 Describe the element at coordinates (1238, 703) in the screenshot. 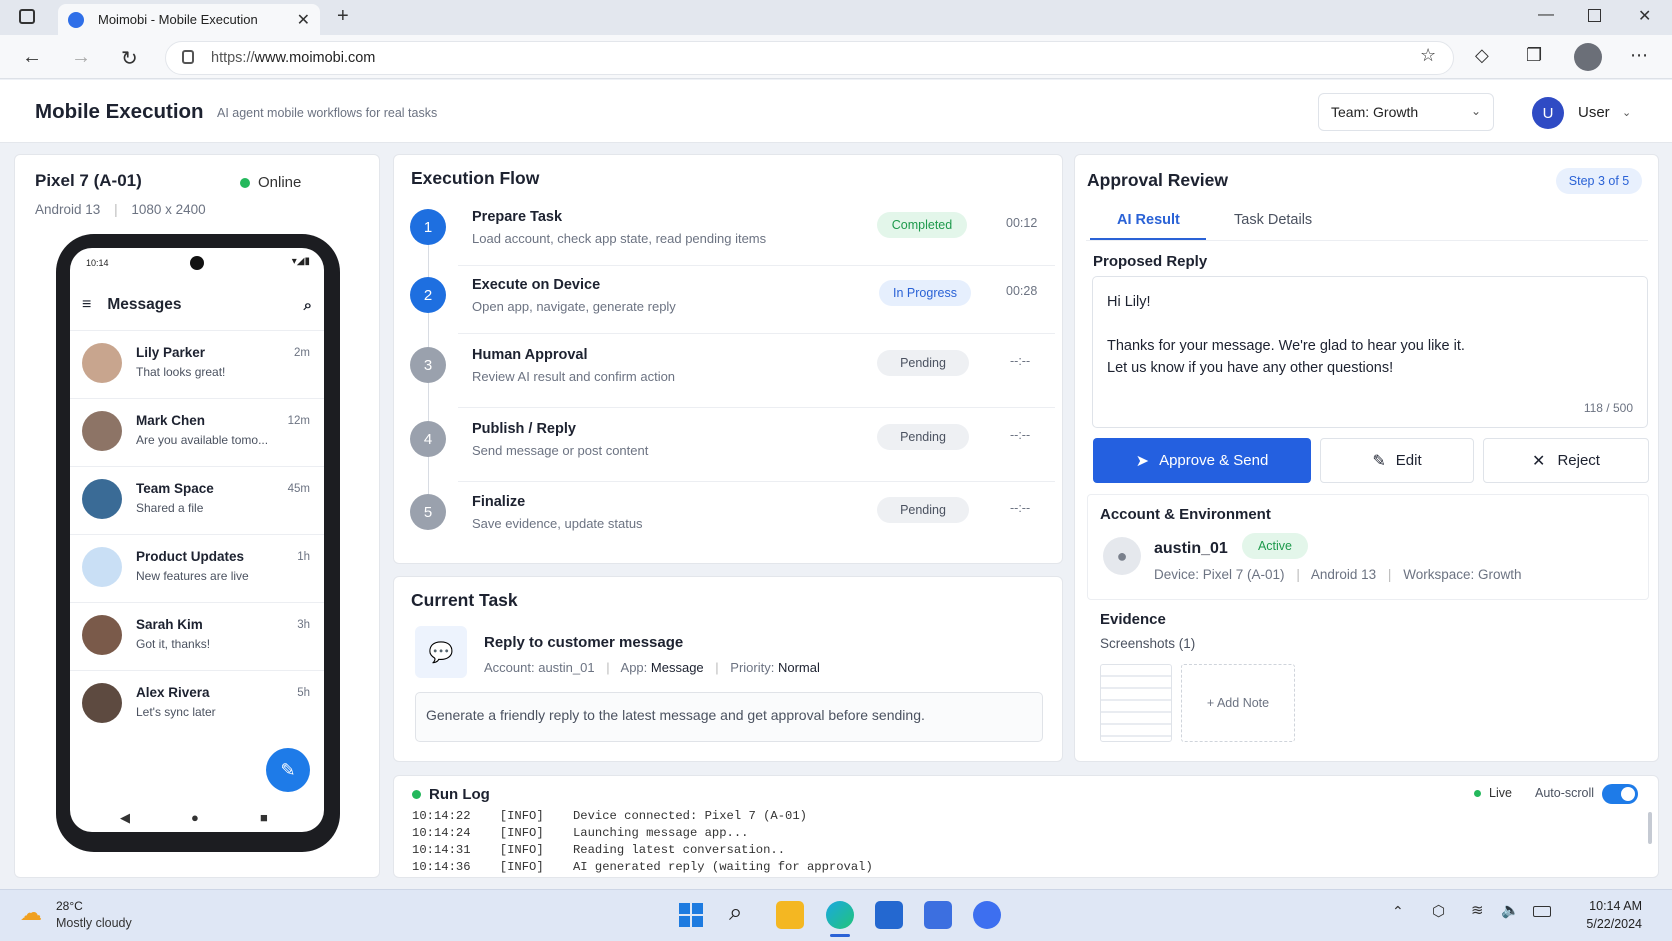

I see `add-note-button: + Add Note` at that location.